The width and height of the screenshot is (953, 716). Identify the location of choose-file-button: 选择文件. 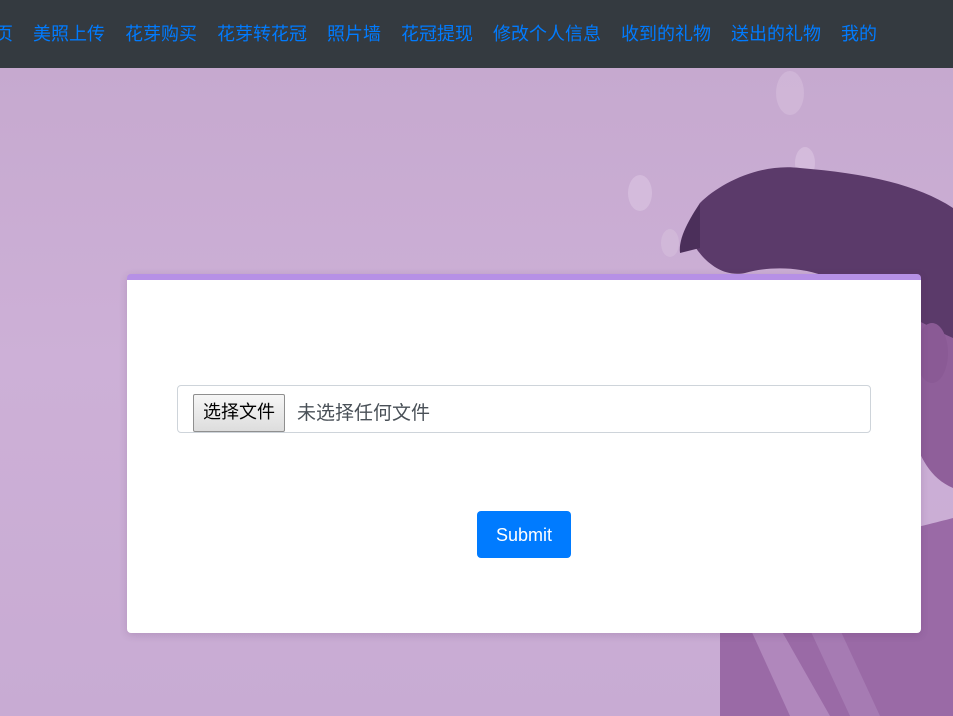
(239, 413).